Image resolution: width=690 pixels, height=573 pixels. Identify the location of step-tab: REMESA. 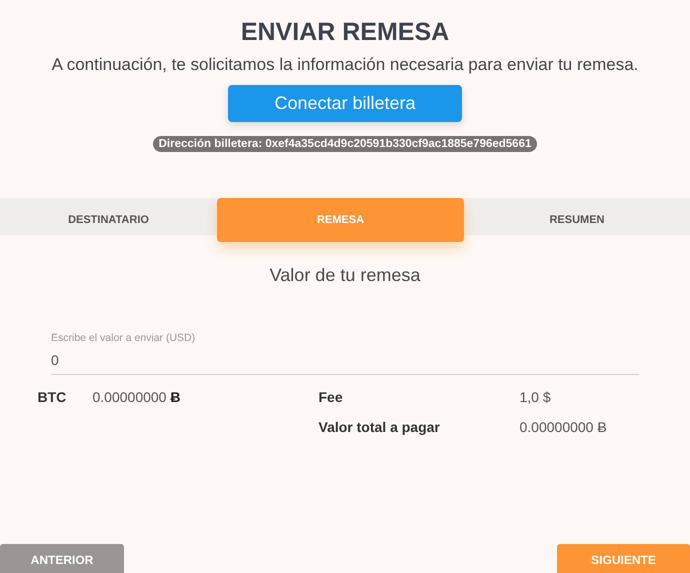
(340, 220).